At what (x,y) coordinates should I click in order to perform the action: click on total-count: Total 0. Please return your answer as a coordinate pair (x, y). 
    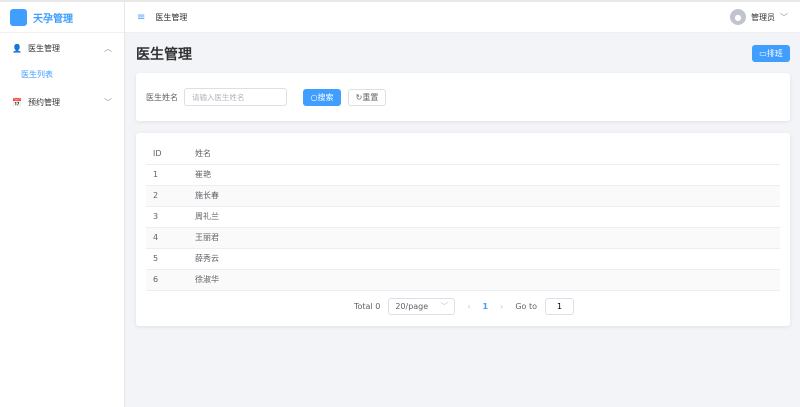
    Looking at the image, I should click on (367, 306).